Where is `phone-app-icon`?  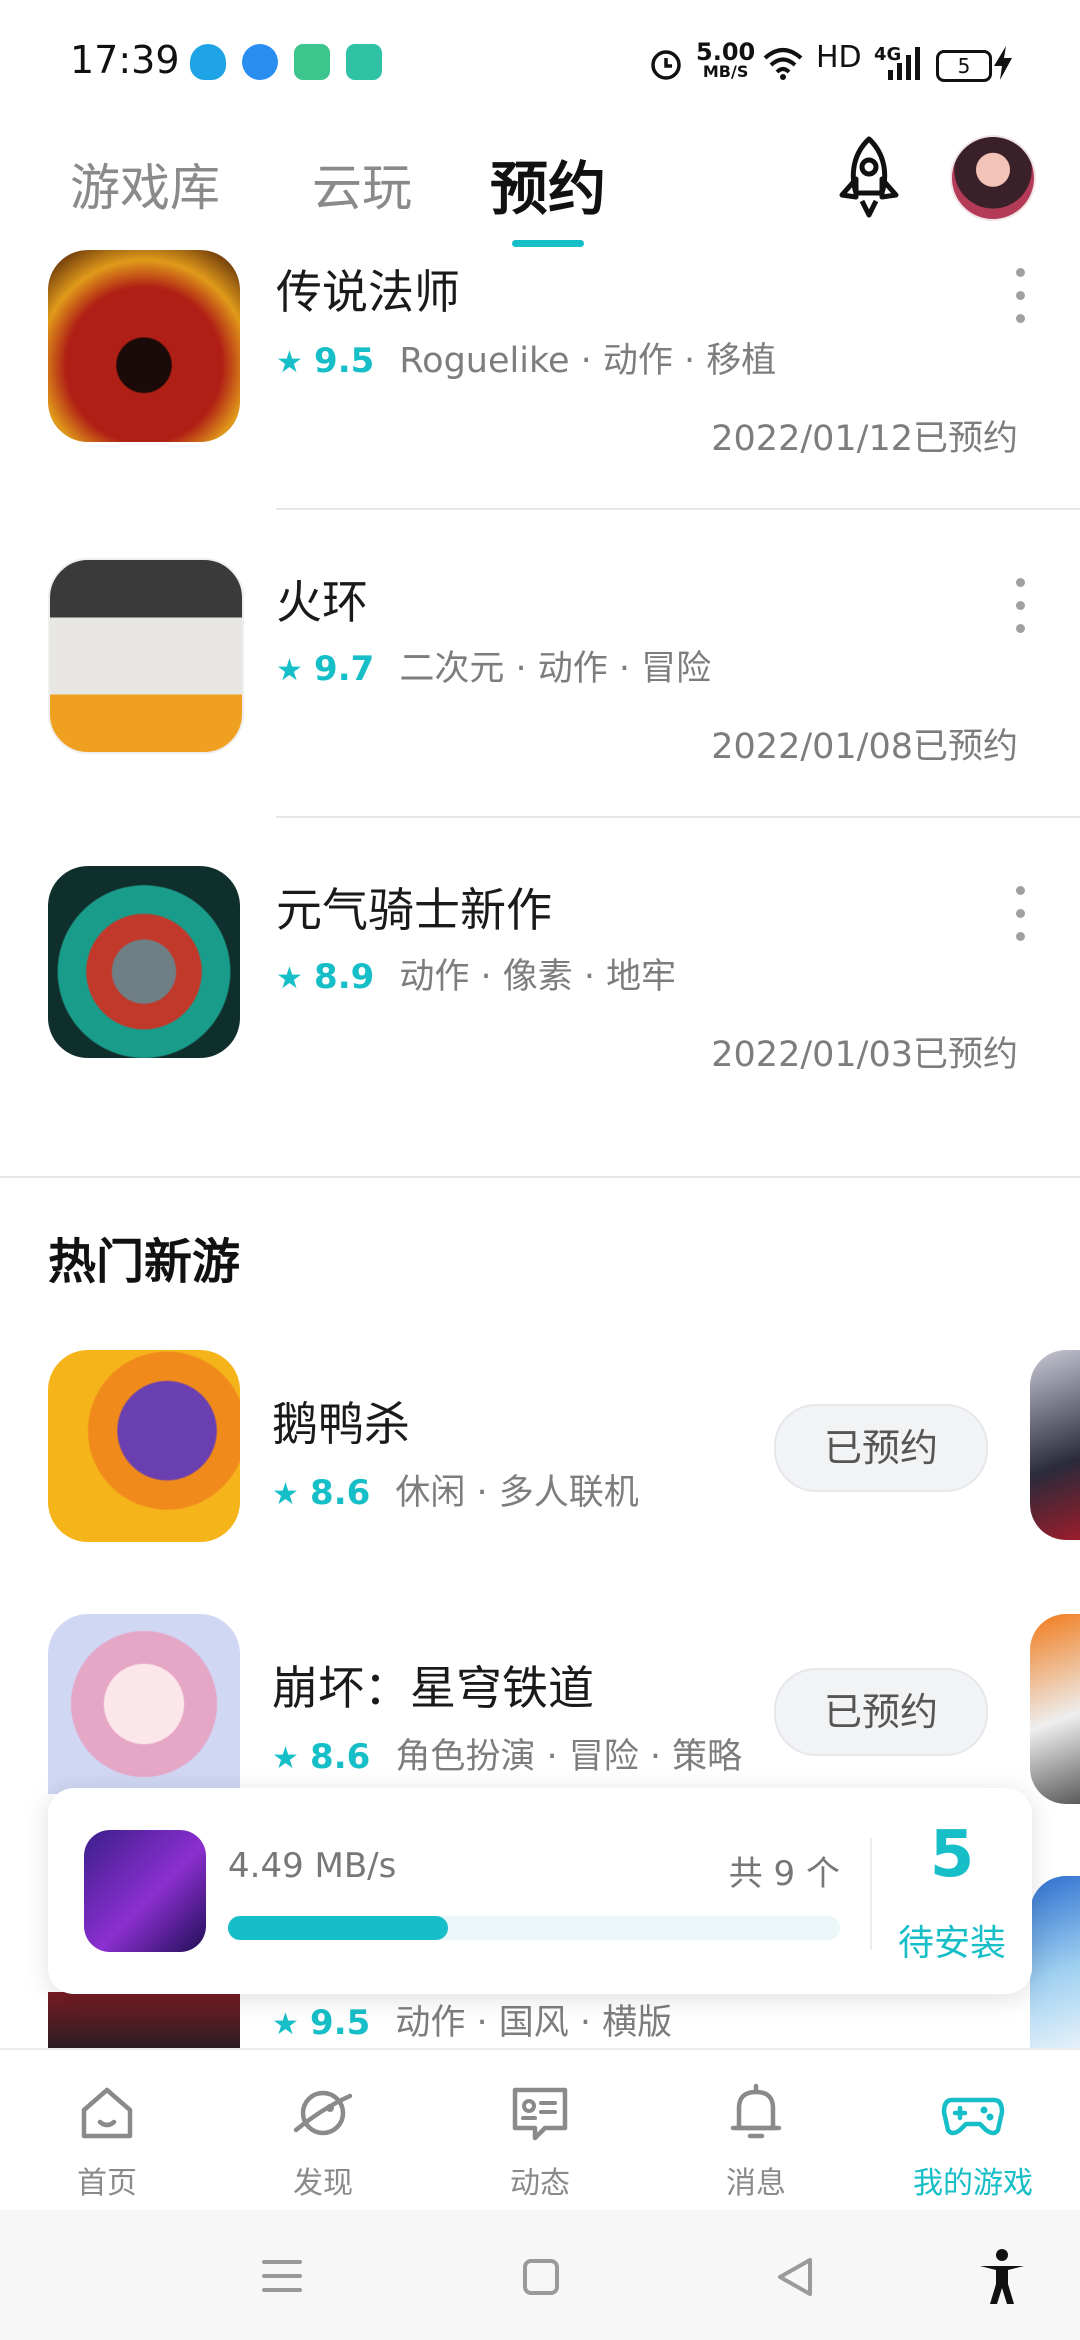
phone-app-icon is located at coordinates (312, 62).